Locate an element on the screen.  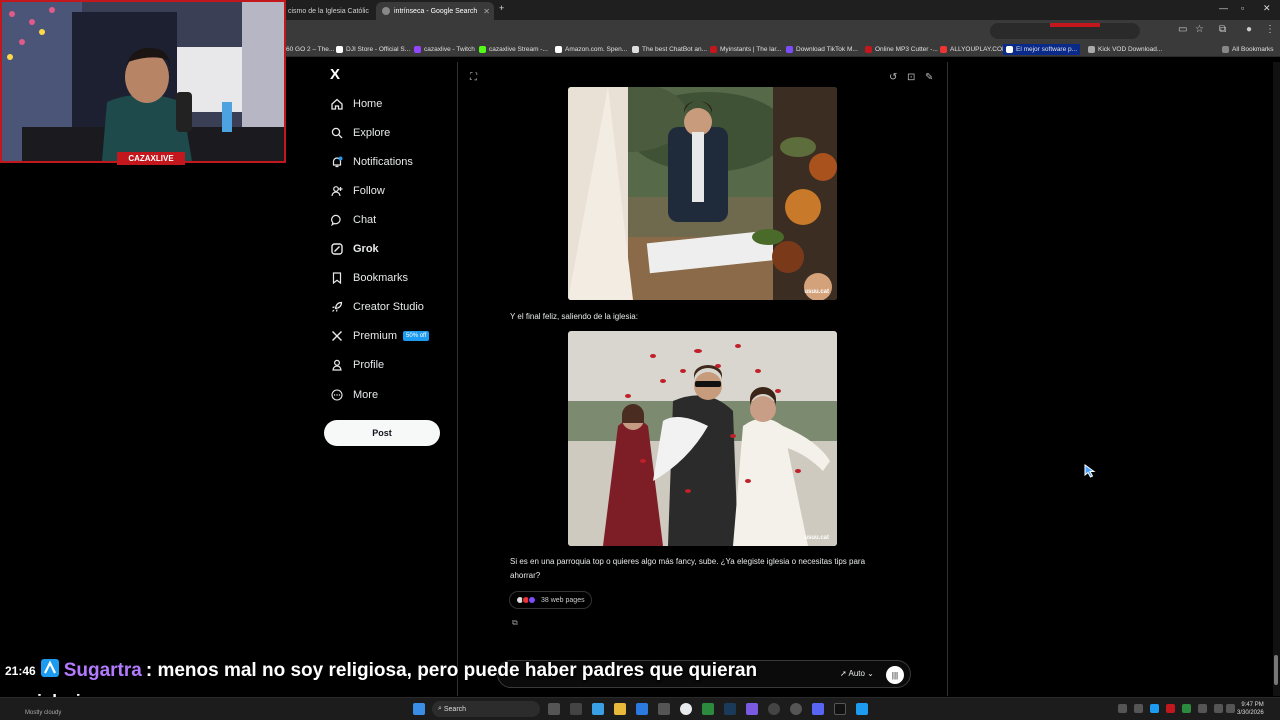
window-close-icon: ✕ is located at coordinates (1267, 8).